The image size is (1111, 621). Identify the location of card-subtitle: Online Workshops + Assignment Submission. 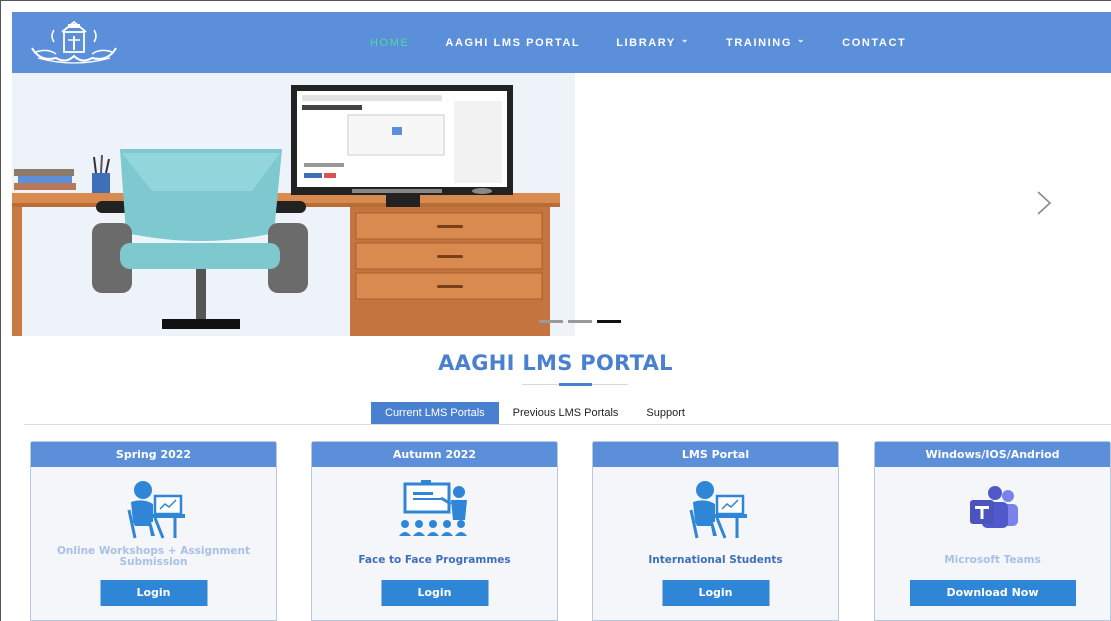
(153, 556).